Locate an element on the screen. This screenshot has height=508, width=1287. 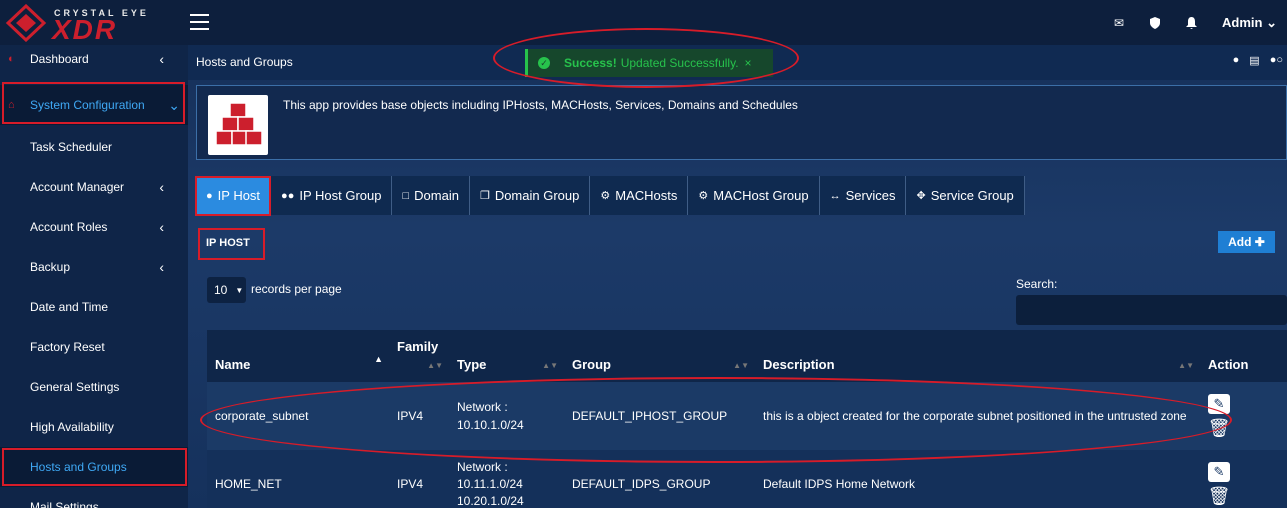
sidebar-item-high-availability: High Availability is located at coordinates (94, 427).